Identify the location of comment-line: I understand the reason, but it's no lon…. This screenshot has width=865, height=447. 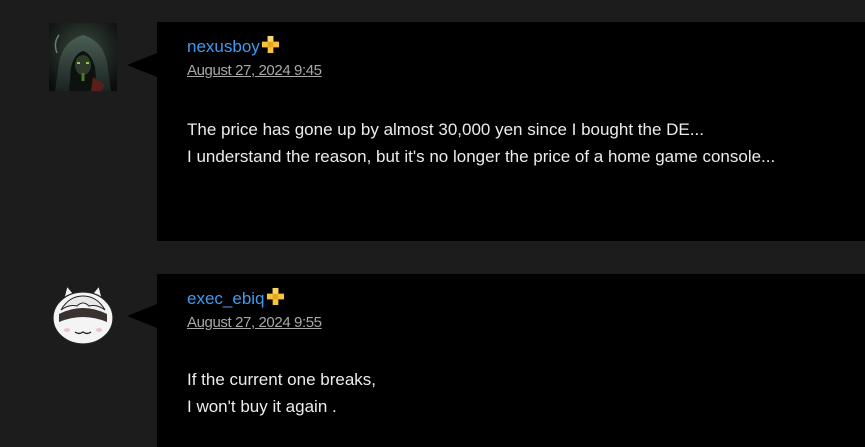
(481, 156).